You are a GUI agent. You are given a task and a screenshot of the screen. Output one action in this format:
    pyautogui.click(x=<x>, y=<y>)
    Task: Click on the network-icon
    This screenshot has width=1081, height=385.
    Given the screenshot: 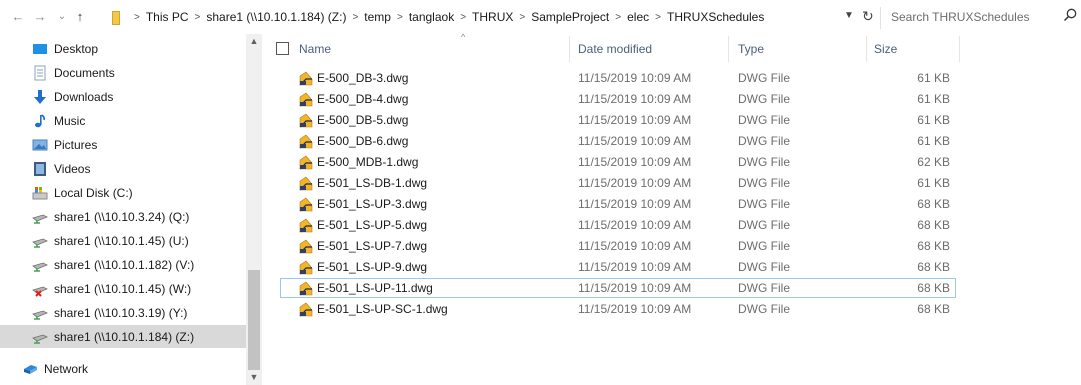 What is the action you would take?
    pyautogui.click(x=30, y=369)
    